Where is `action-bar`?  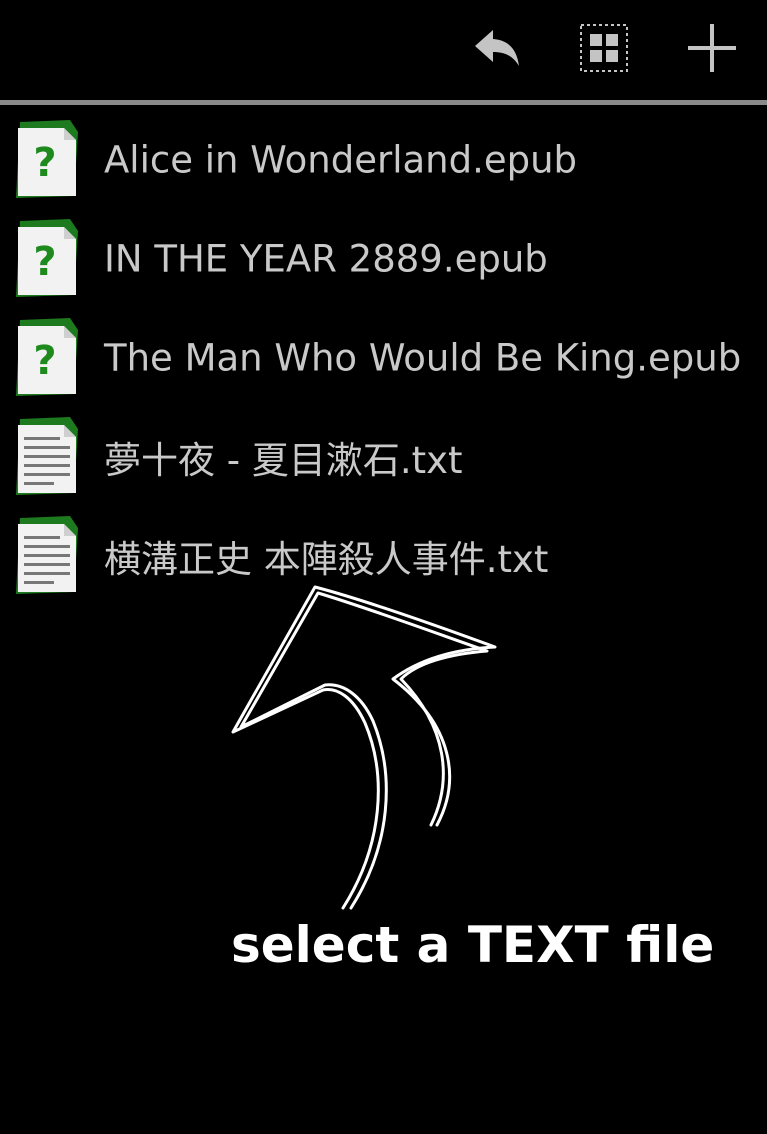 action-bar is located at coordinates (383, 50).